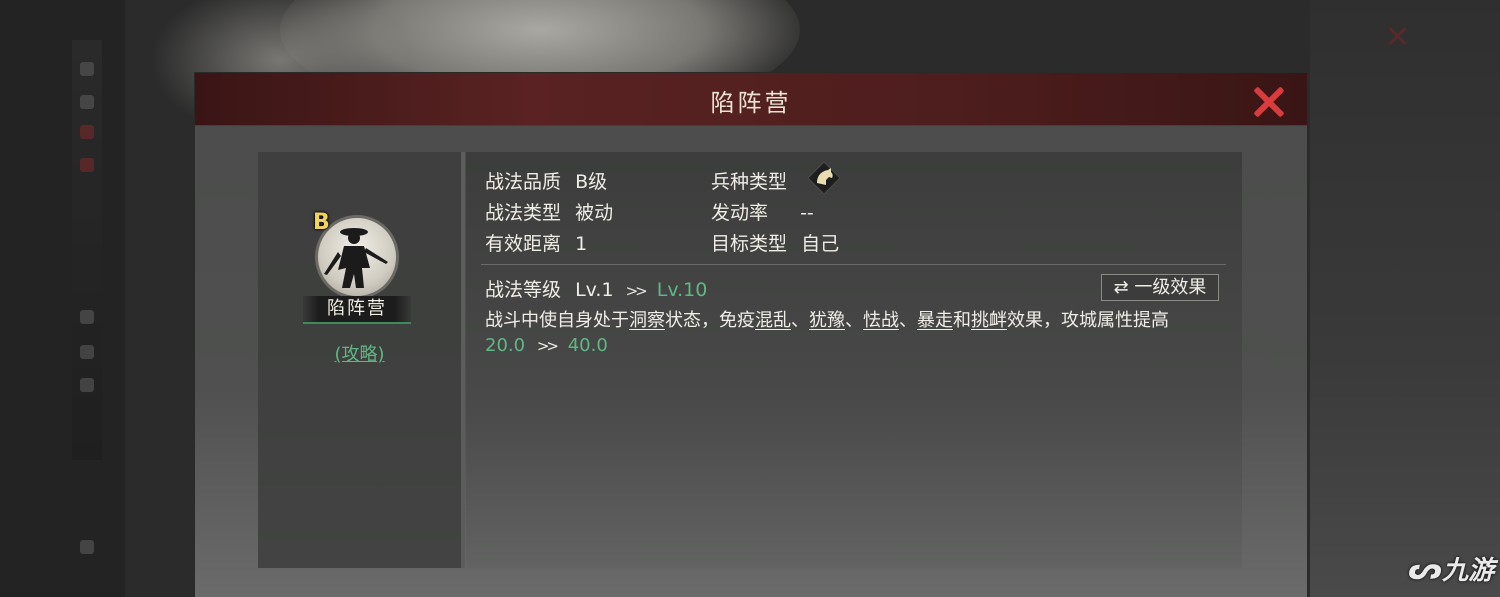 The width and height of the screenshot is (1500, 597). I want to click on trigger-rate-value: --, so click(807, 213).